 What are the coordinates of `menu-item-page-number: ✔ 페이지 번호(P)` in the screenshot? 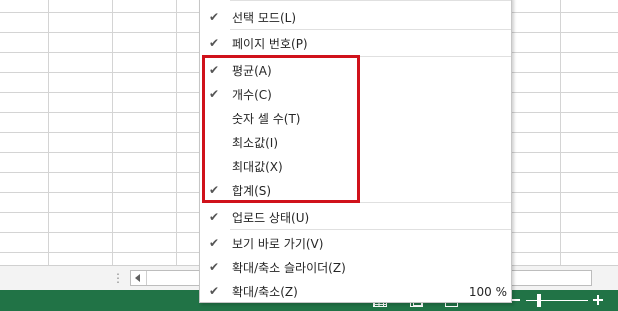 It's located at (355, 44).